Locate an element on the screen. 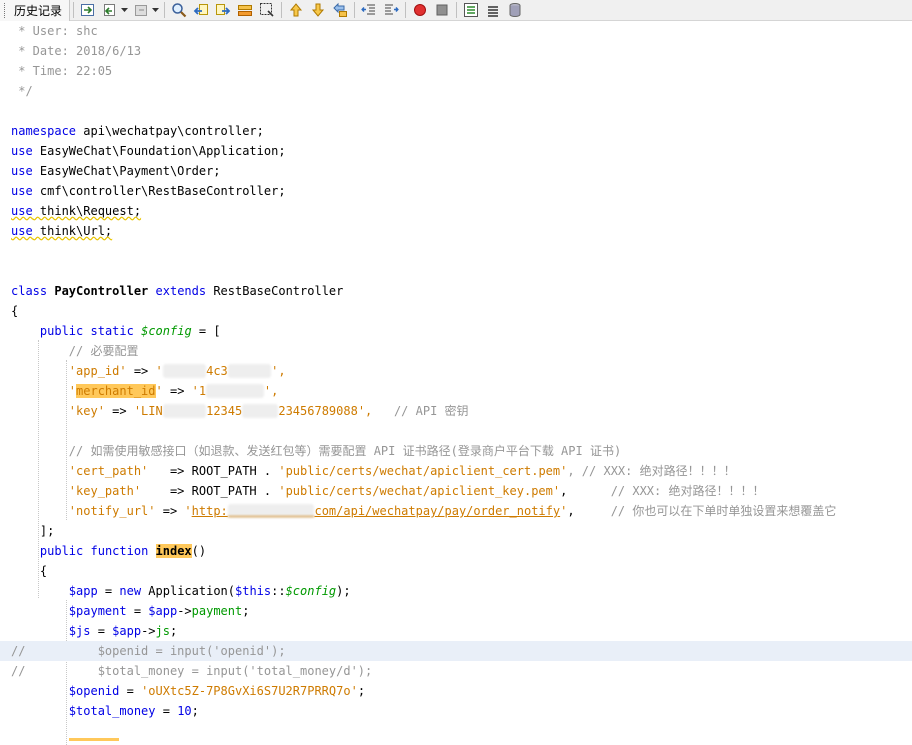 Image resolution: width=912 pixels, height=745 pixels. database-icon is located at coordinates (515, 10).